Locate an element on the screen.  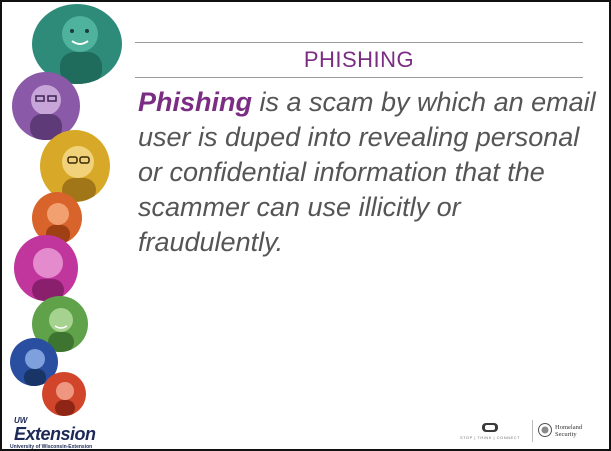
portrait-red-image is located at coordinates (64, 394).